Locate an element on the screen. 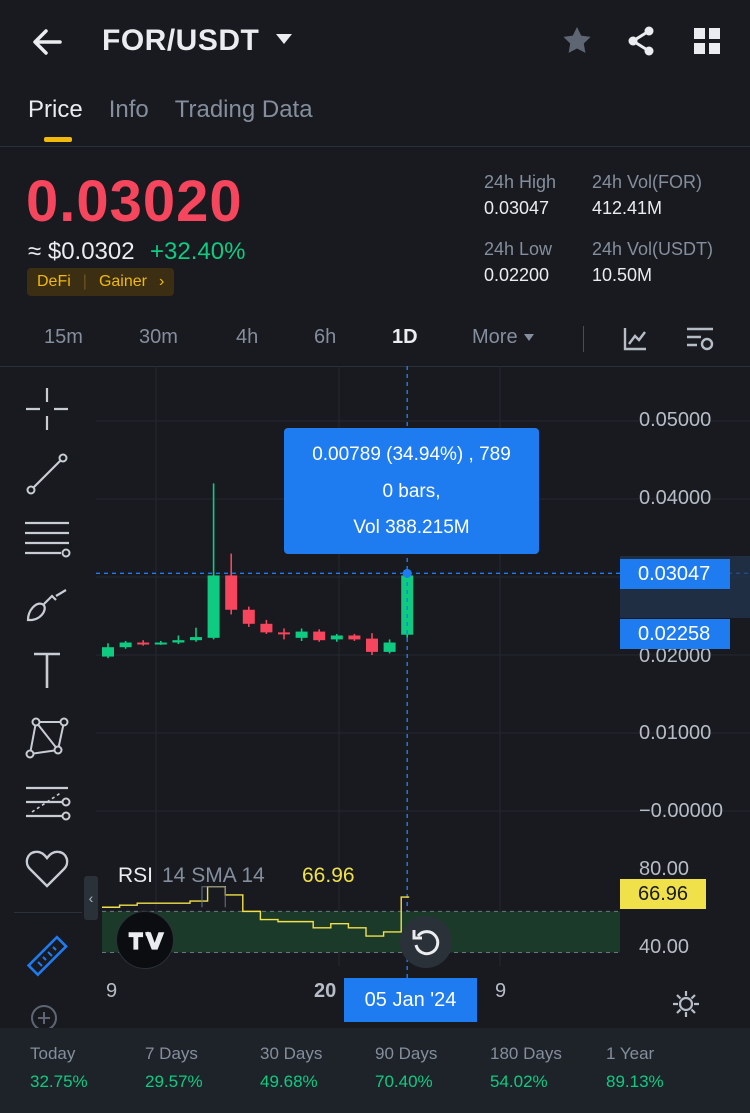 This screenshot has width=750, height=1113. divider is located at coordinates (375, 146).